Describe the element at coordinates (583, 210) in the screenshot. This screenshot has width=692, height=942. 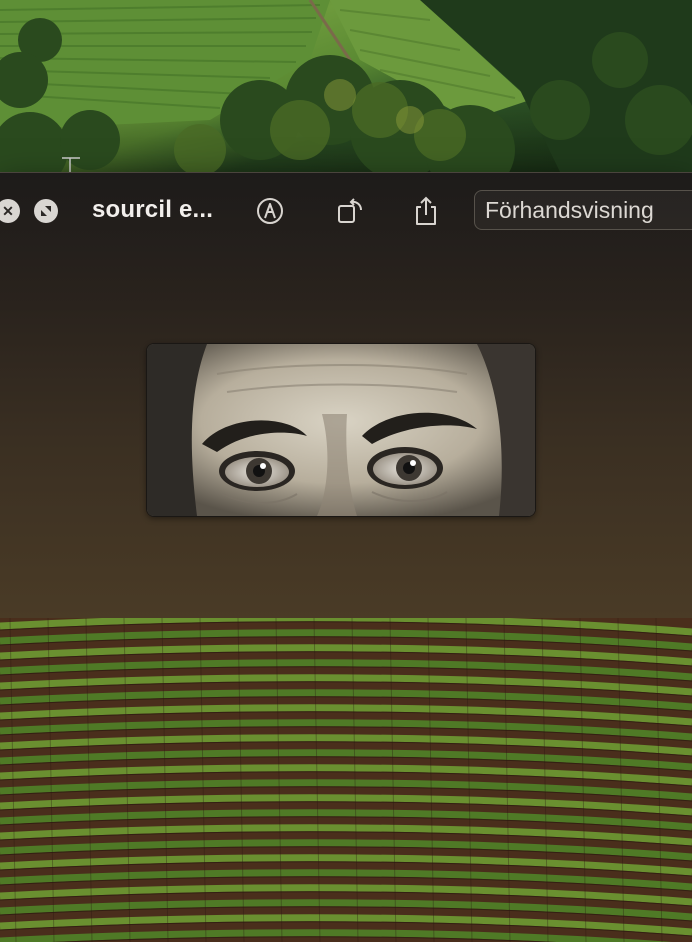
I see `open-with-preview-button: Förhandsvisning` at that location.